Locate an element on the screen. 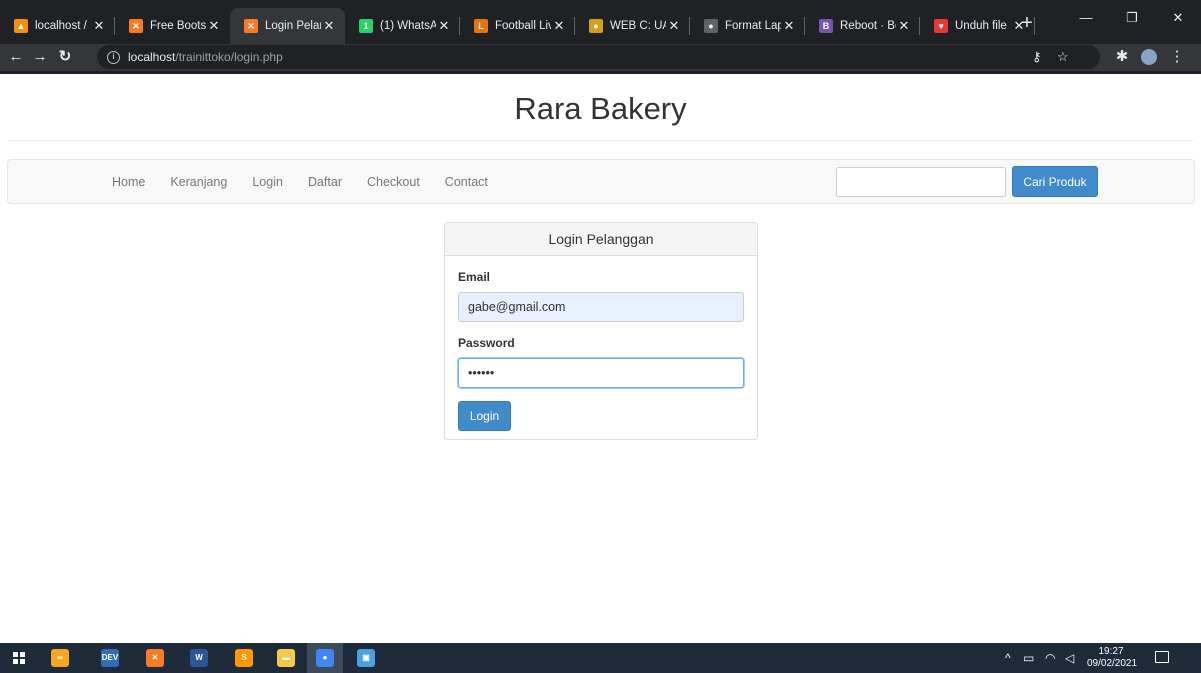 The height and width of the screenshot is (673, 1201). whatsapp-icon: 1 is located at coordinates (366, 26).